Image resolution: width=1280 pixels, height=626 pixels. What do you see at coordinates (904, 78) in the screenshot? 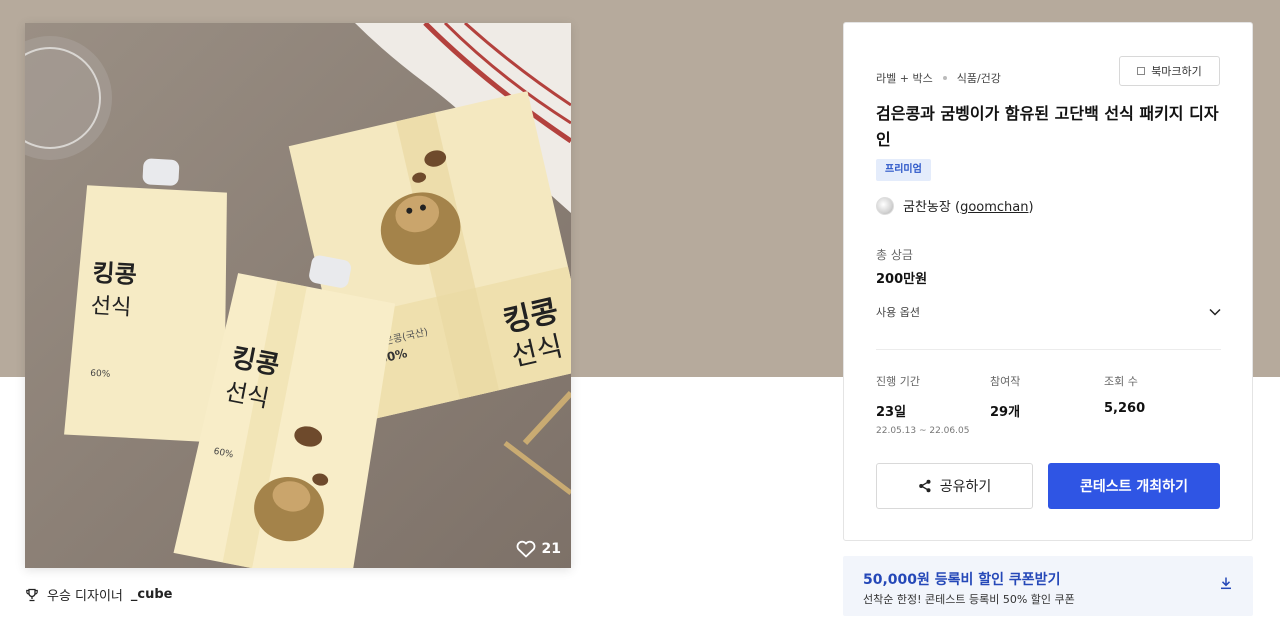
I see `category-label: 라벨 + 박스` at bounding box center [904, 78].